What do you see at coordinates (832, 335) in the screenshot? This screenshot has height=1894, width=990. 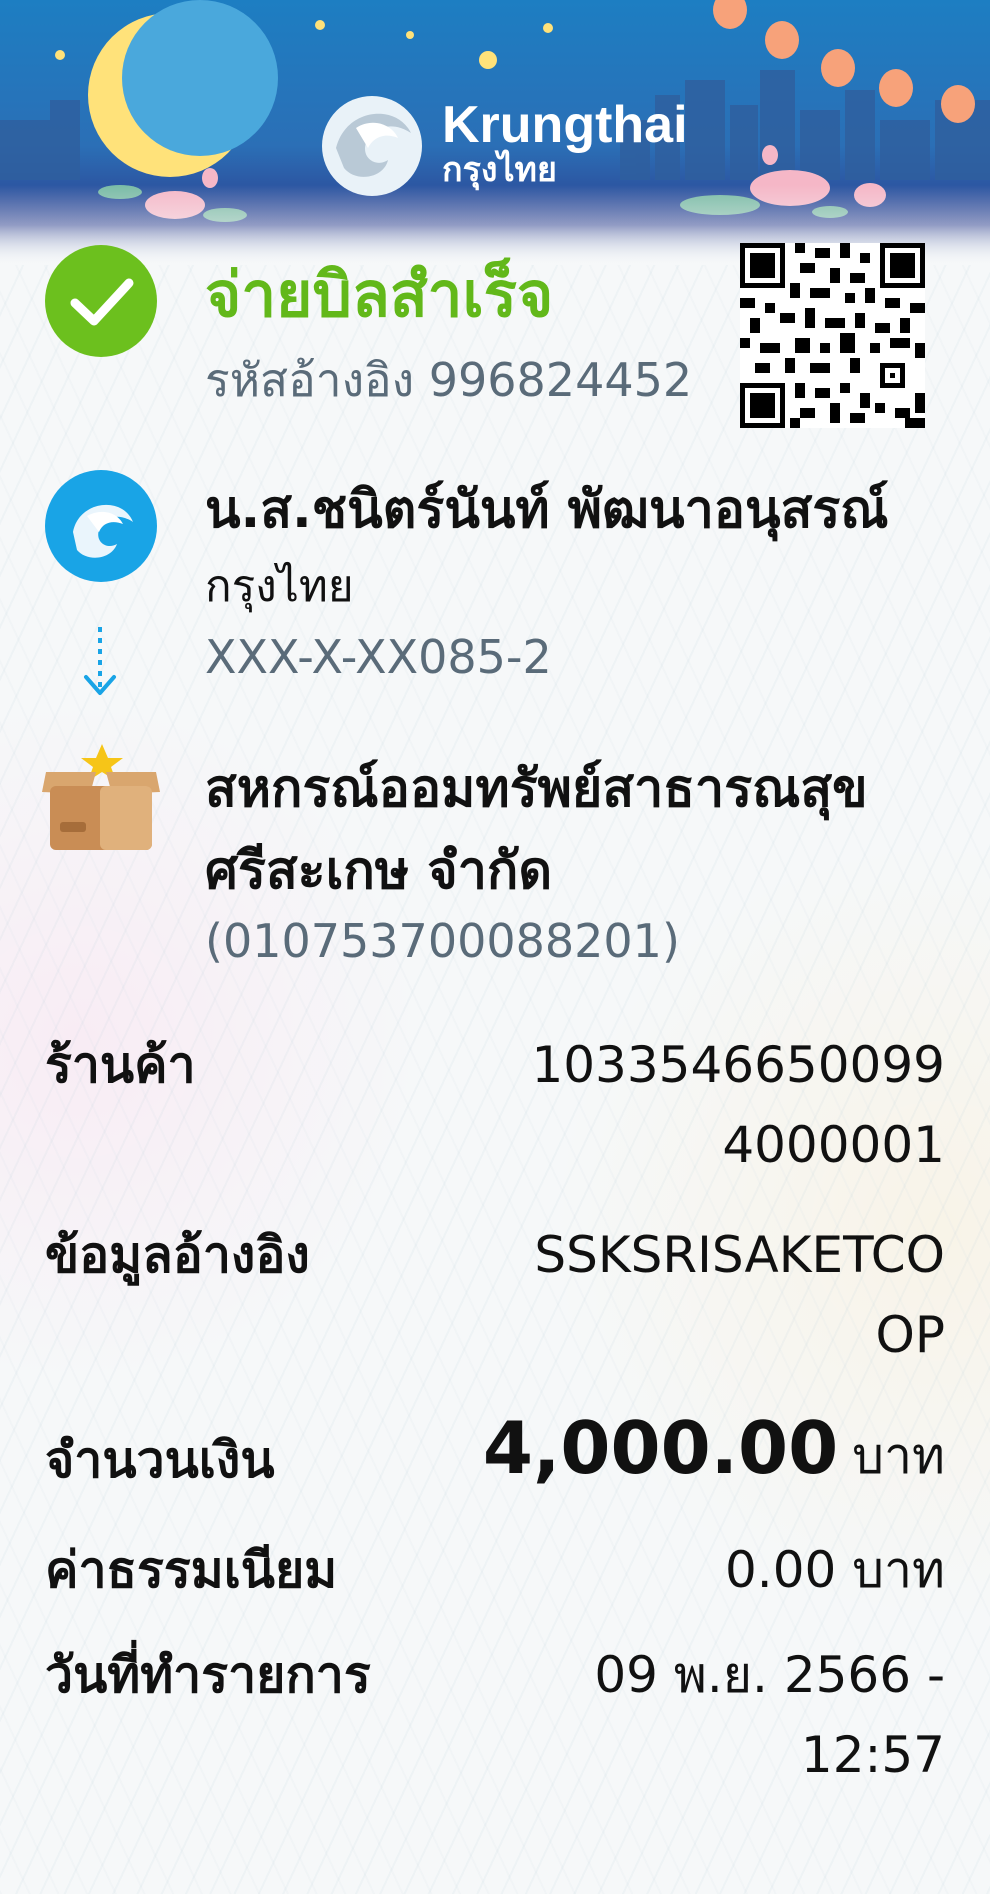 I see `qr-code-icon` at bounding box center [832, 335].